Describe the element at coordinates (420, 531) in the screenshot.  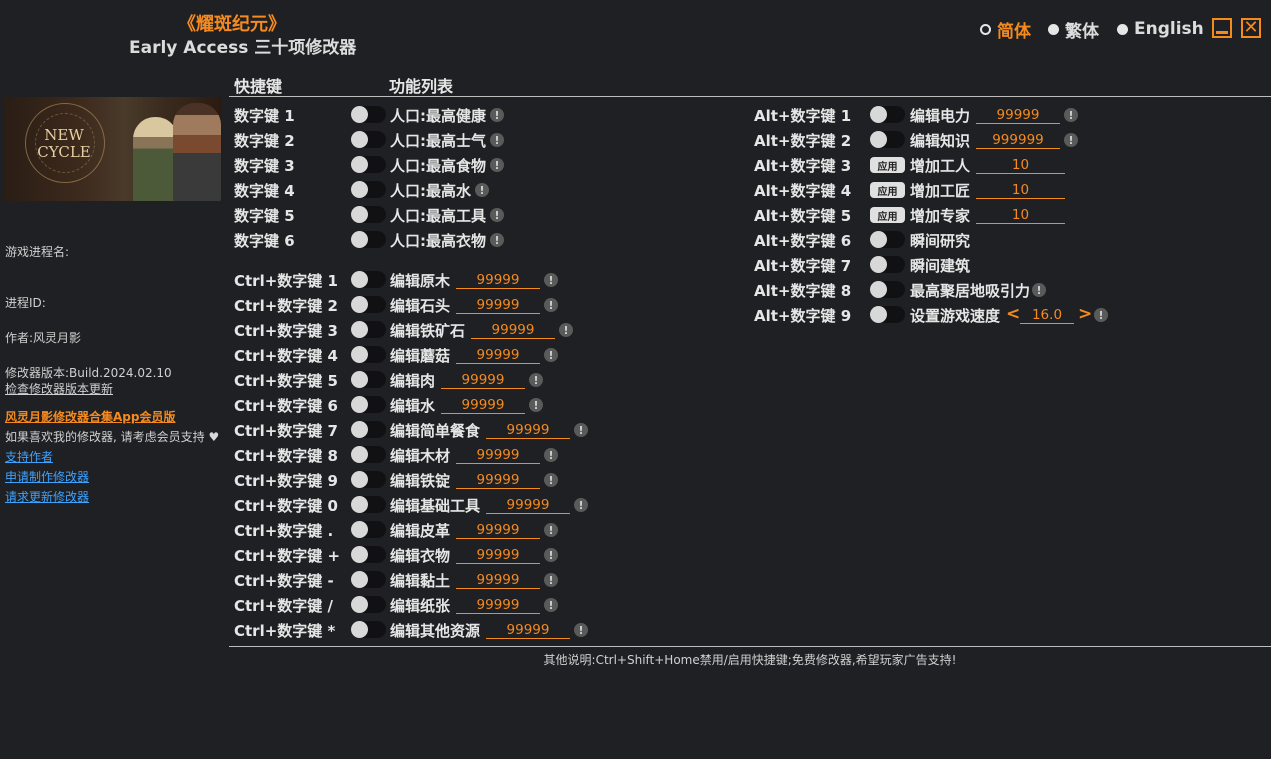
I see `feature-label: 编辑皮革` at that location.